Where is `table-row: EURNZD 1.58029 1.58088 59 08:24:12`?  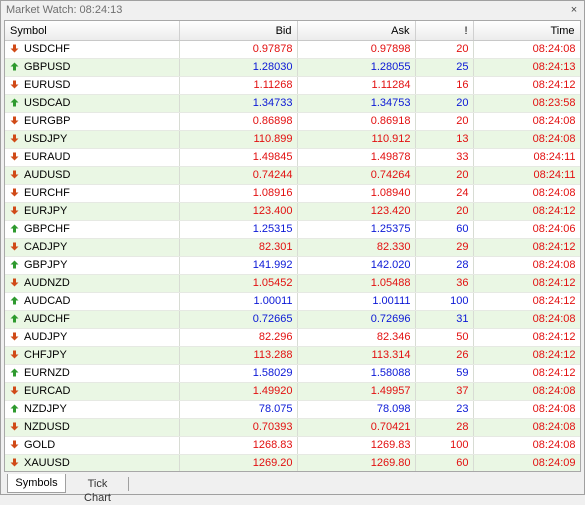 table-row: EURNZD 1.58029 1.58088 59 08:24:12 is located at coordinates (292, 373).